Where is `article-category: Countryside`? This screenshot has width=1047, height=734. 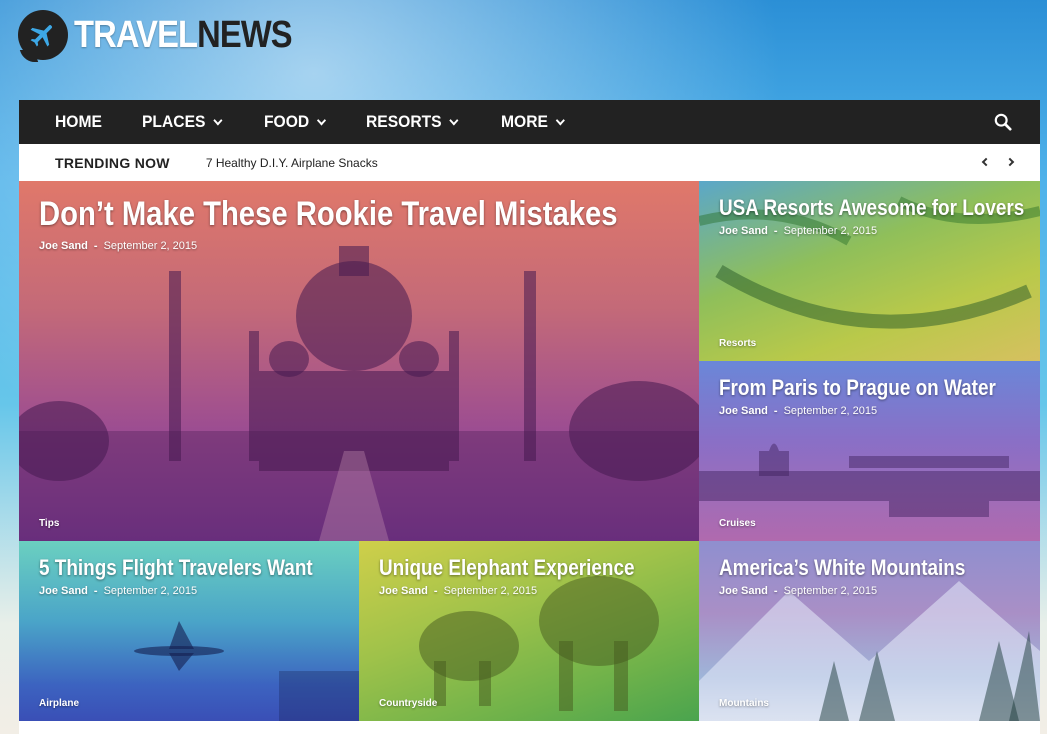 article-category: Countryside is located at coordinates (408, 703).